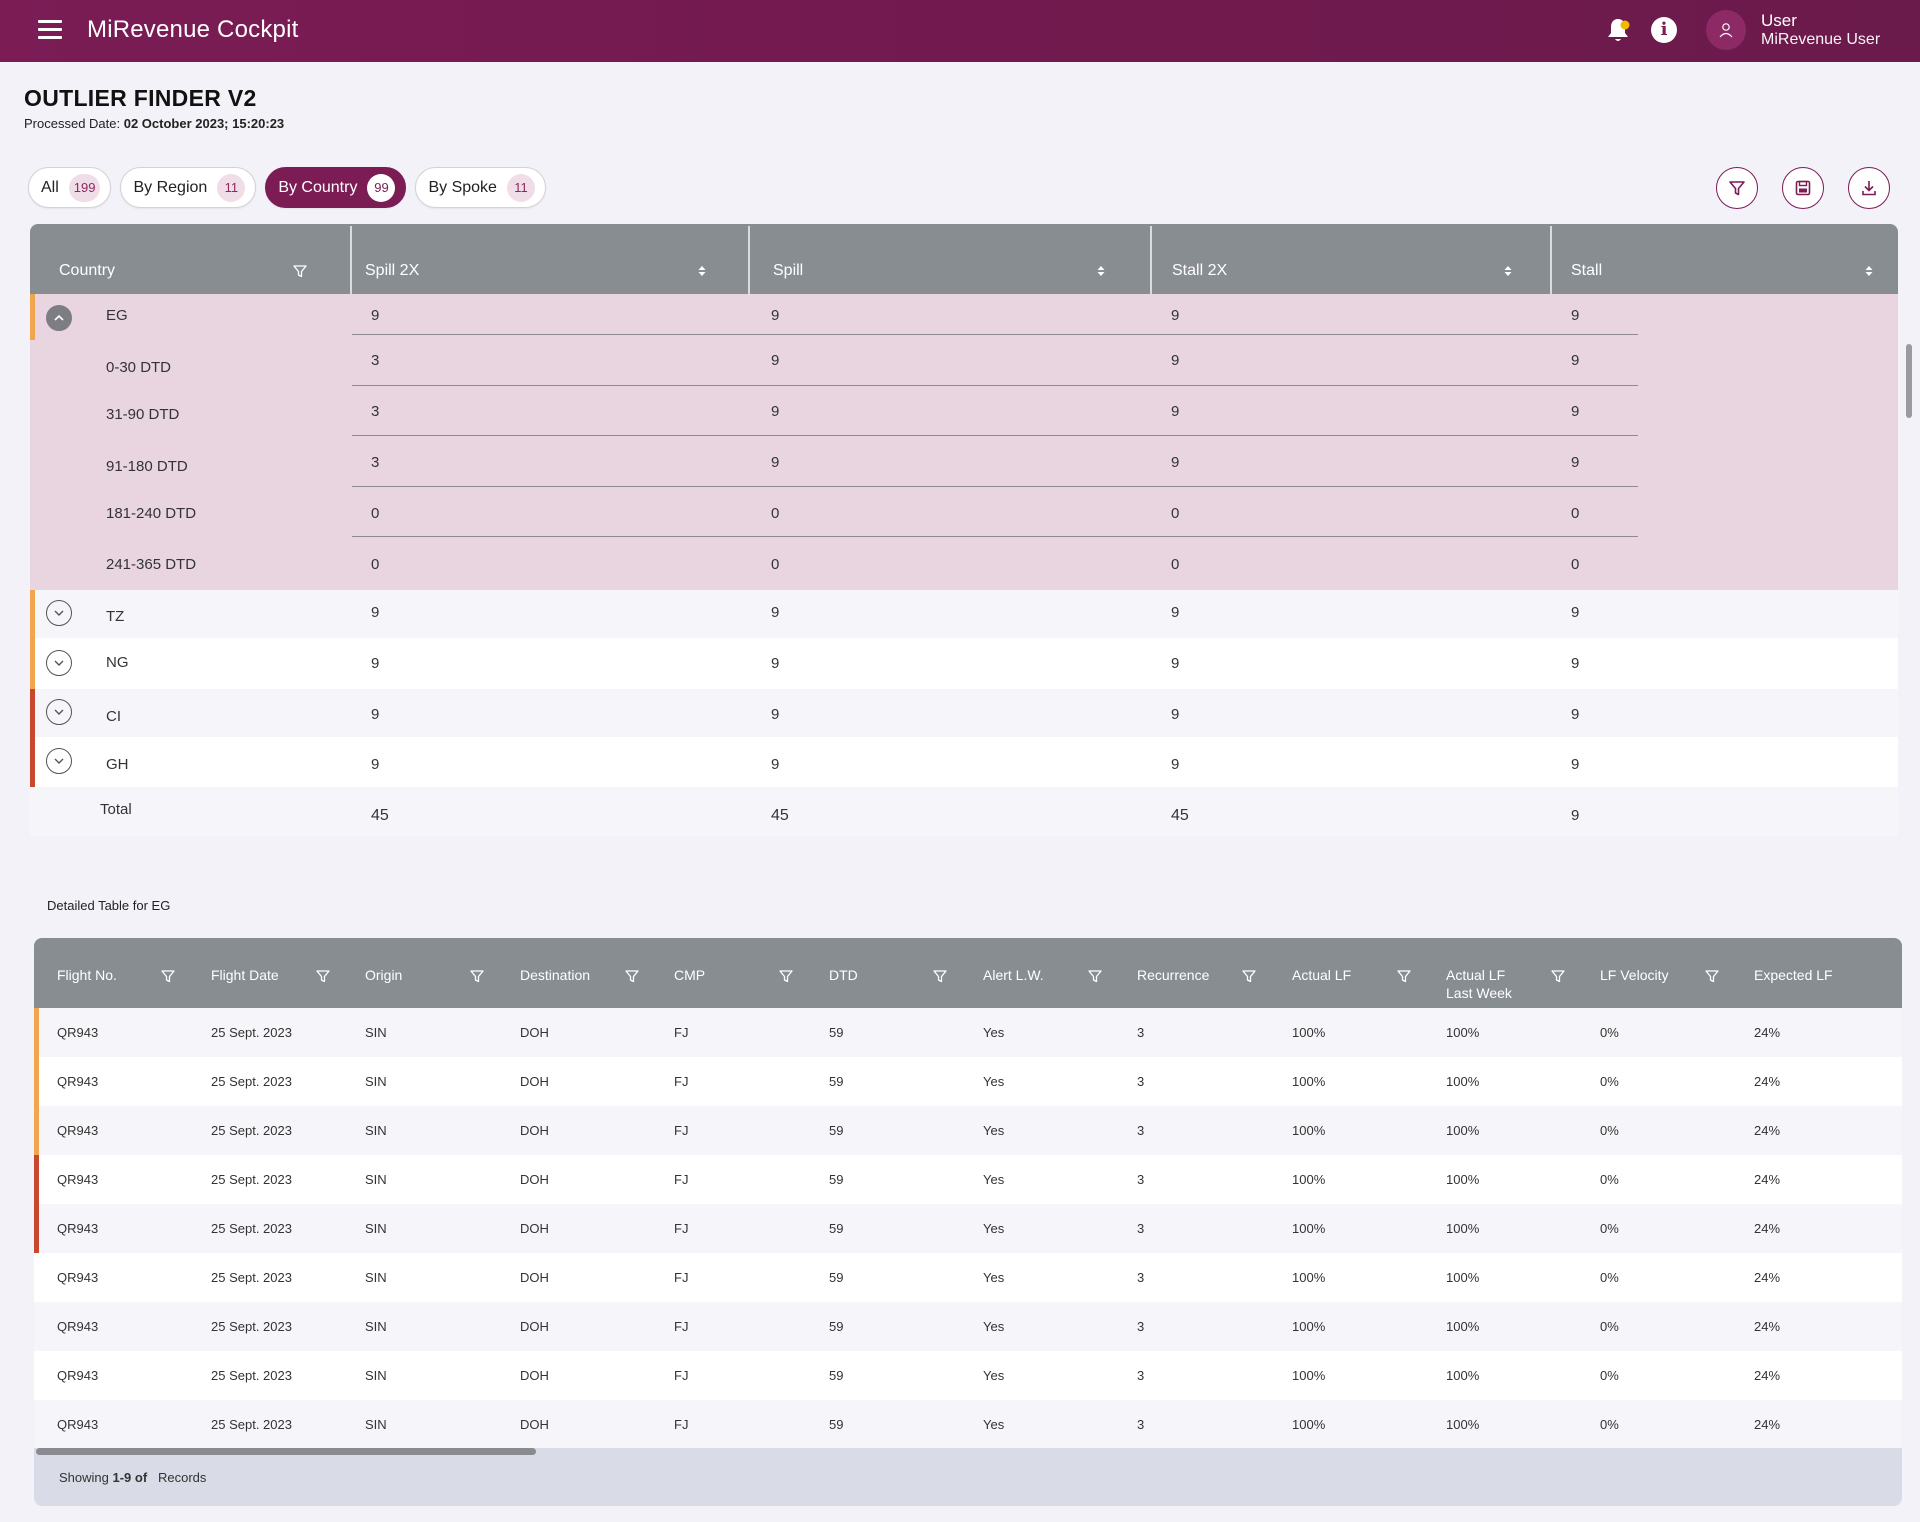 The height and width of the screenshot is (1522, 1920). Describe the element at coordinates (376, 1228) in the screenshot. I see `table-cell: SIN` at that location.